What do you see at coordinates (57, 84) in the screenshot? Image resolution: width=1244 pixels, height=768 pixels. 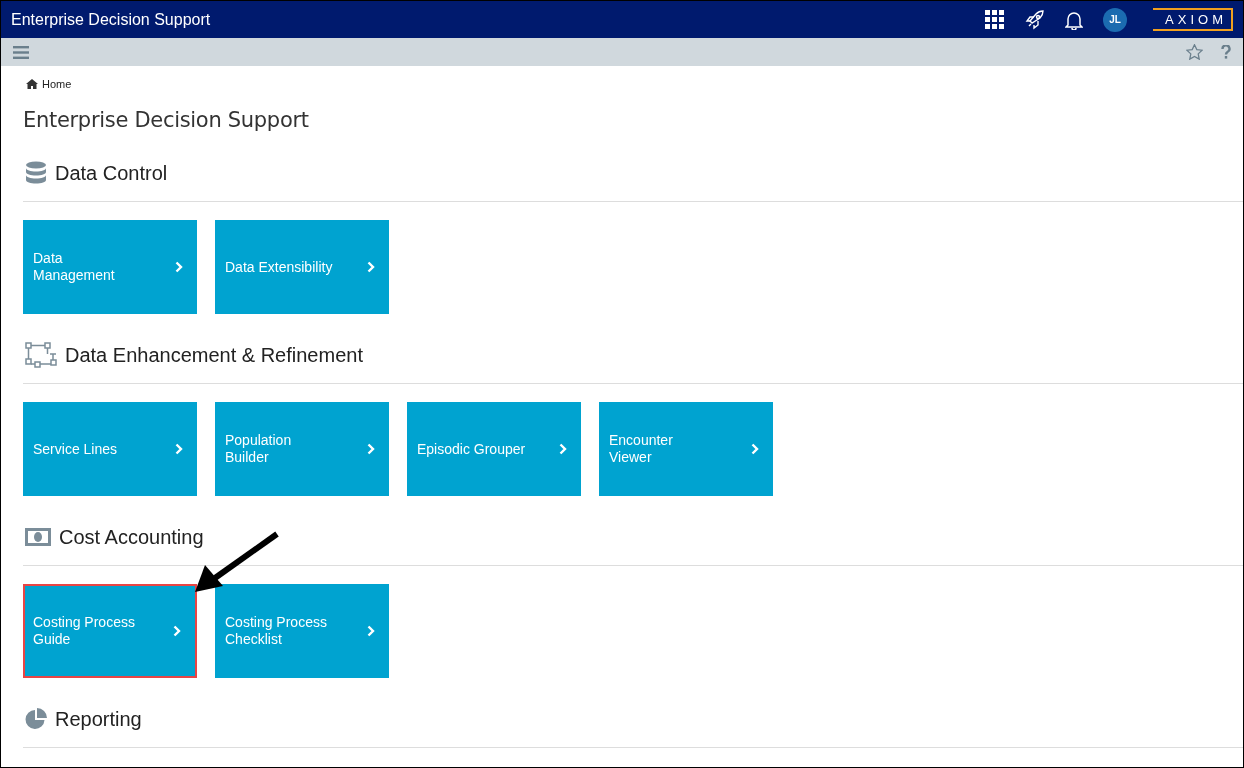 I see `breadcrumb-link: Home` at bounding box center [57, 84].